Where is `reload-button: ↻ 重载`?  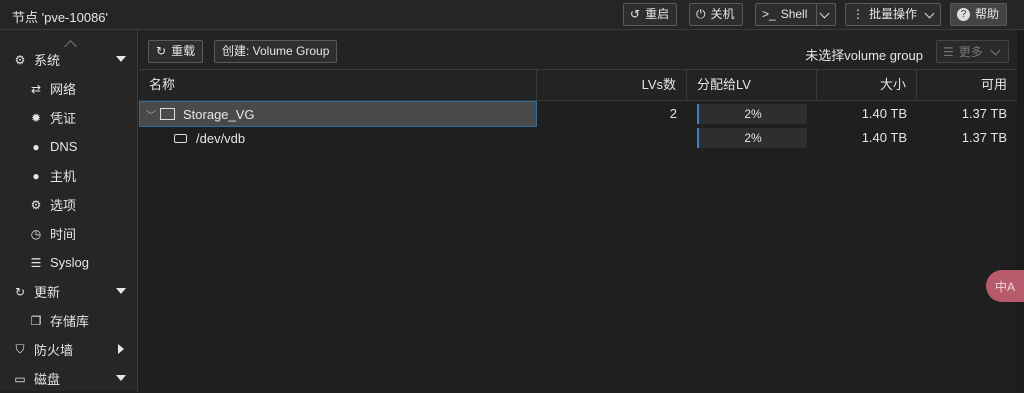
reload-button: ↻ 重载 is located at coordinates (176, 51).